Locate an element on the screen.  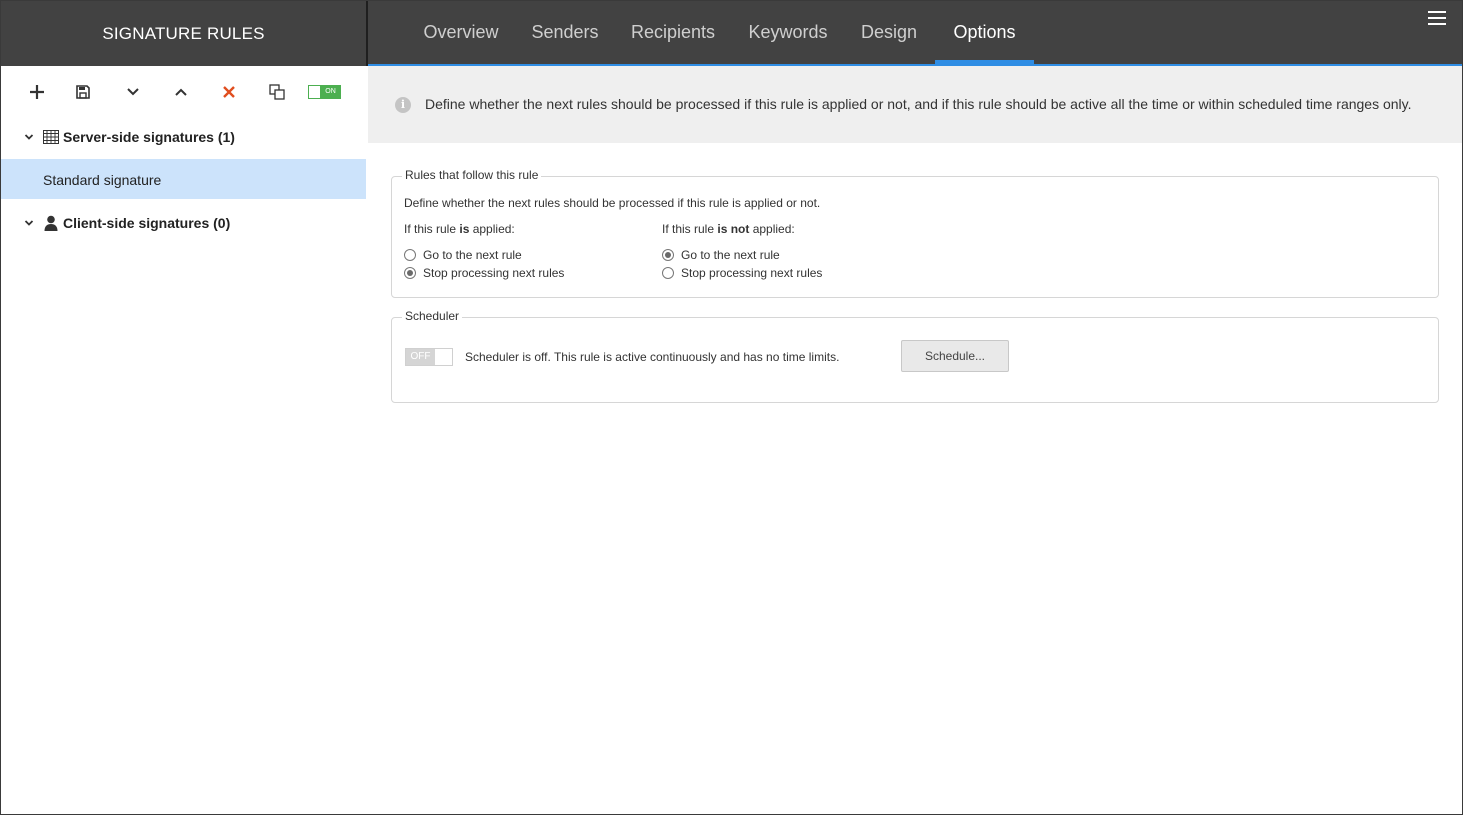
duplicate-icon is located at coordinates (277, 92).